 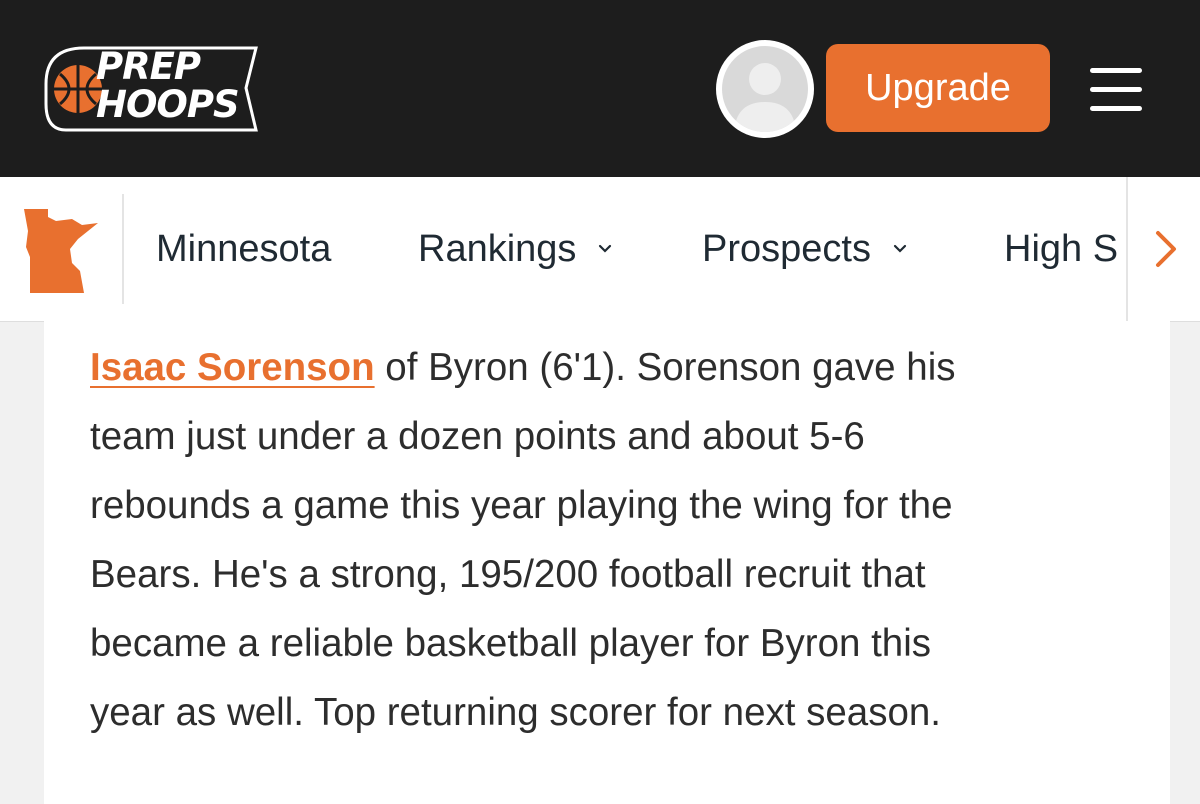 I want to click on hamburger-menu-icon, so click(x=1116, y=90).